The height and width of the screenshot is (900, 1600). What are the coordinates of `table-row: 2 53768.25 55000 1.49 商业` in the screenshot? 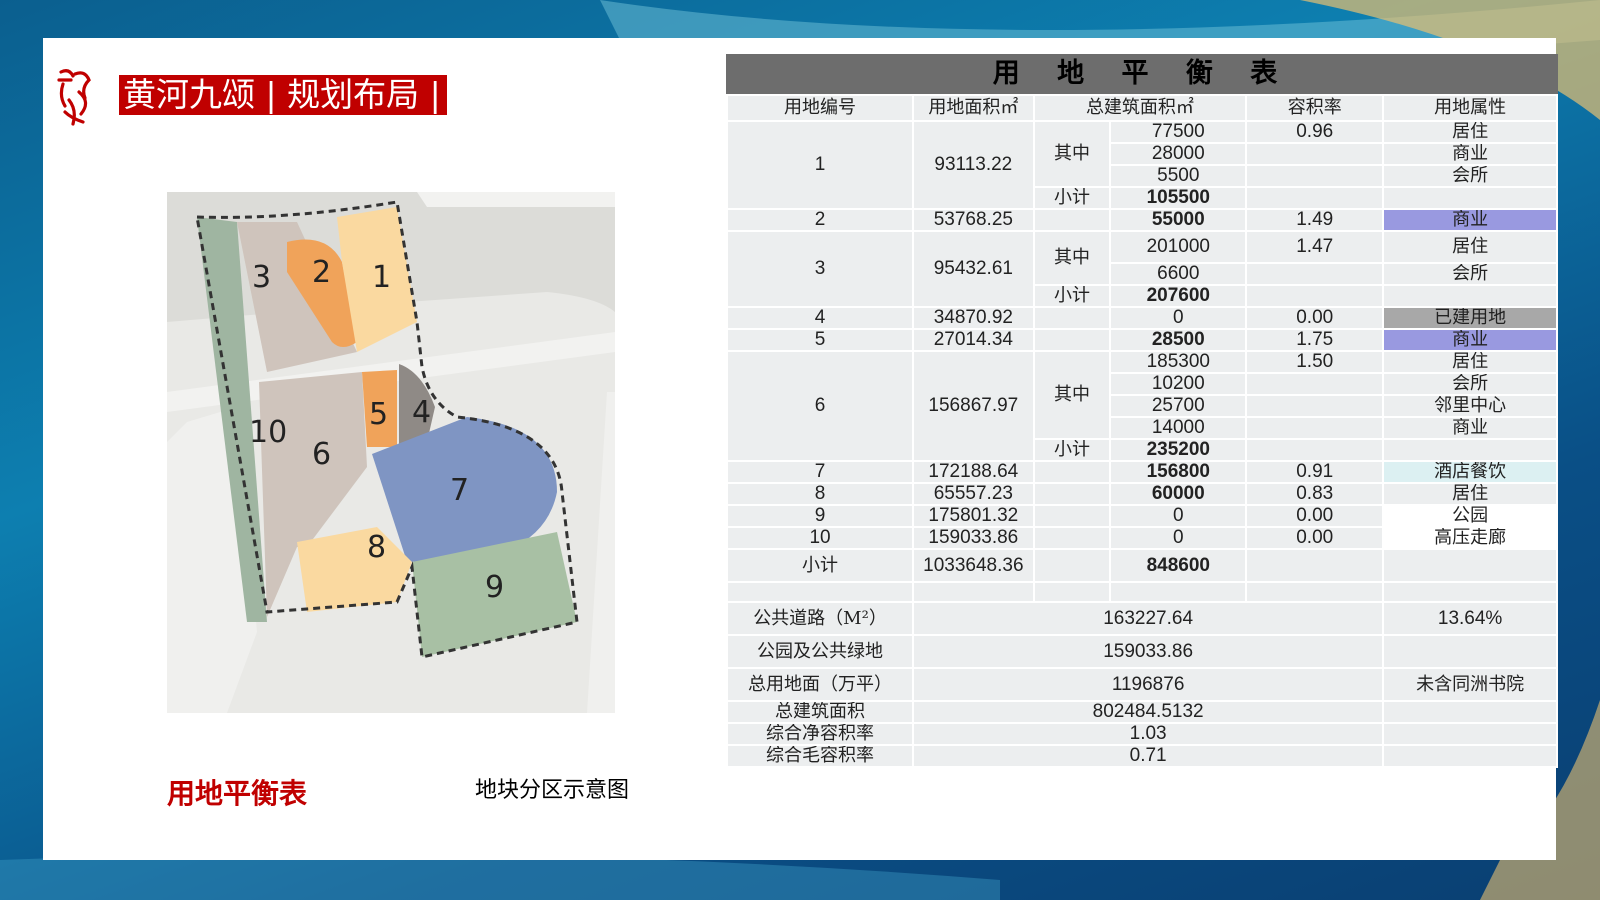 It's located at (1141, 220).